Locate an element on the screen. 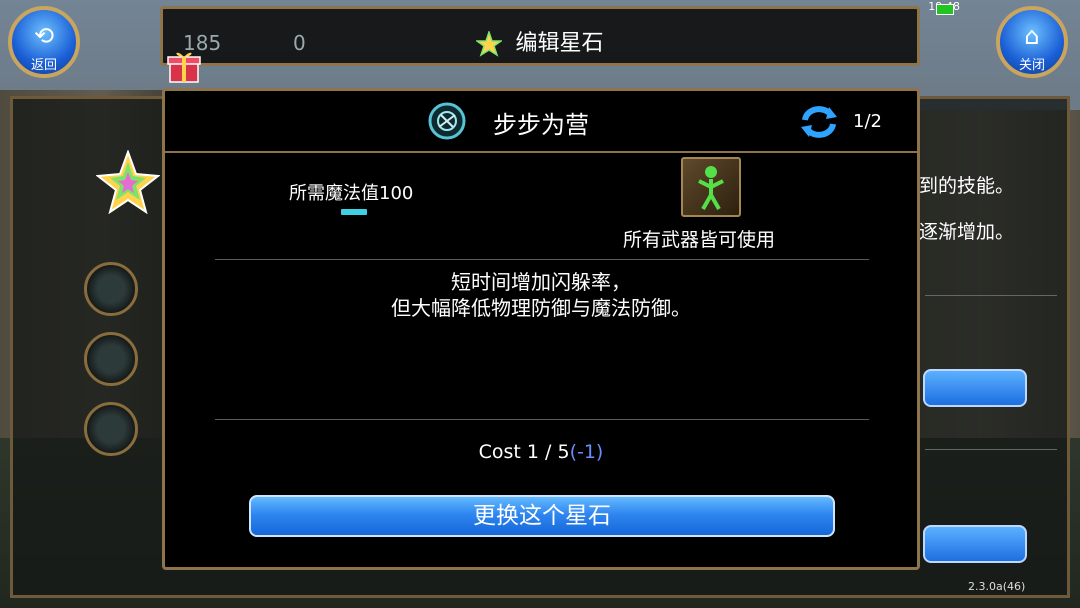 This screenshot has width=1080, height=608. mp-cost-label: 所需魔法值100 is located at coordinates (351, 193).